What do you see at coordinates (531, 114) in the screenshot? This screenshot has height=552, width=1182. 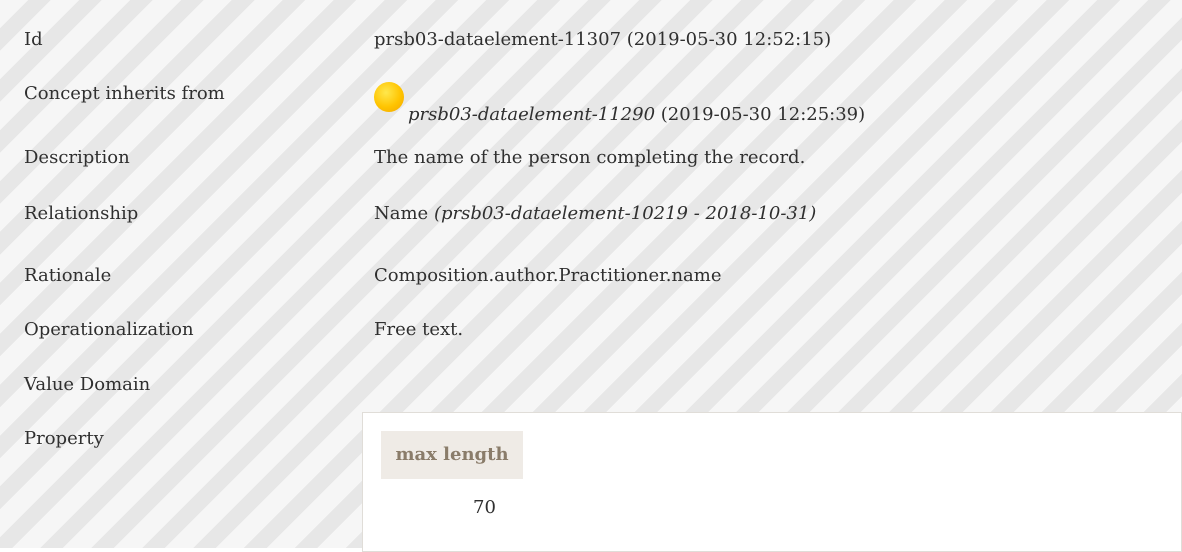 I see `inherits-link: prsb03-dataelement-11290` at bounding box center [531, 114].